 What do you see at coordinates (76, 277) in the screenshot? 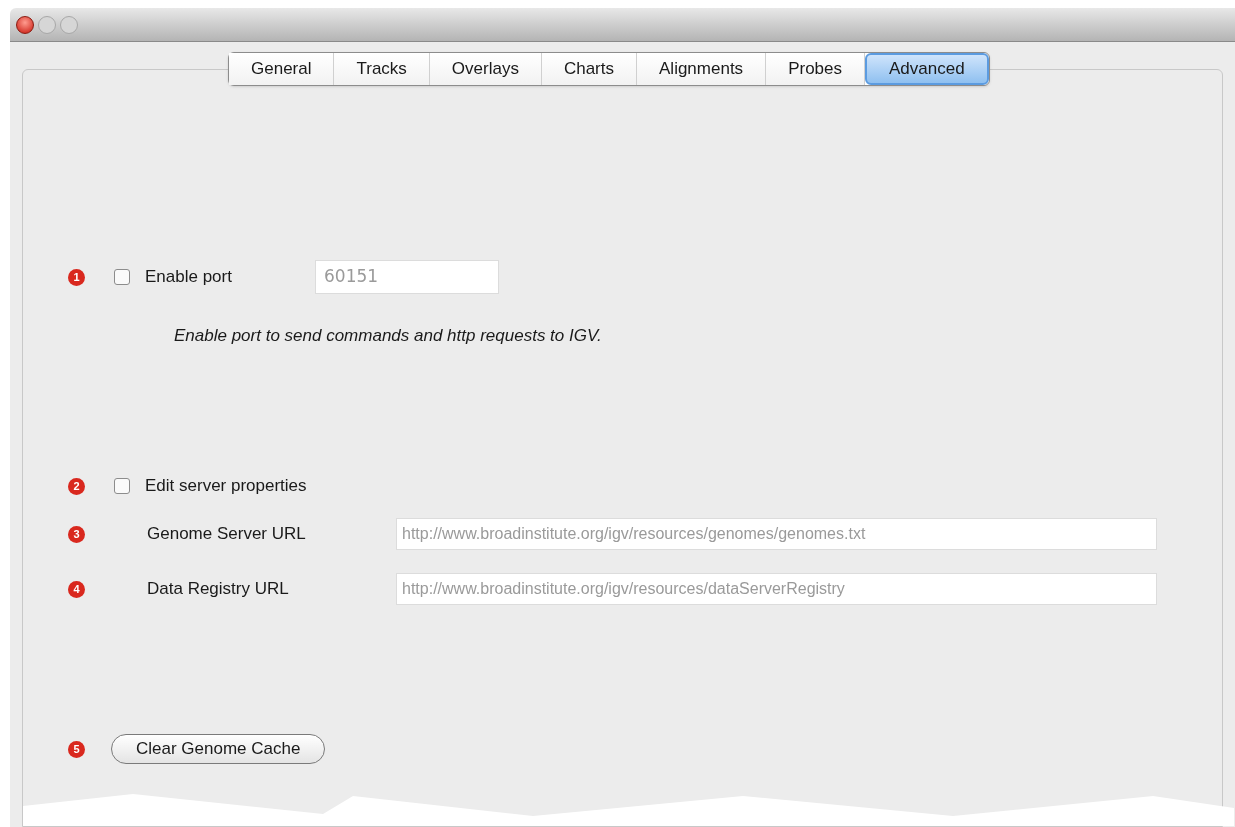
I see `number-badge: 1` at bounding box center [76, 277].